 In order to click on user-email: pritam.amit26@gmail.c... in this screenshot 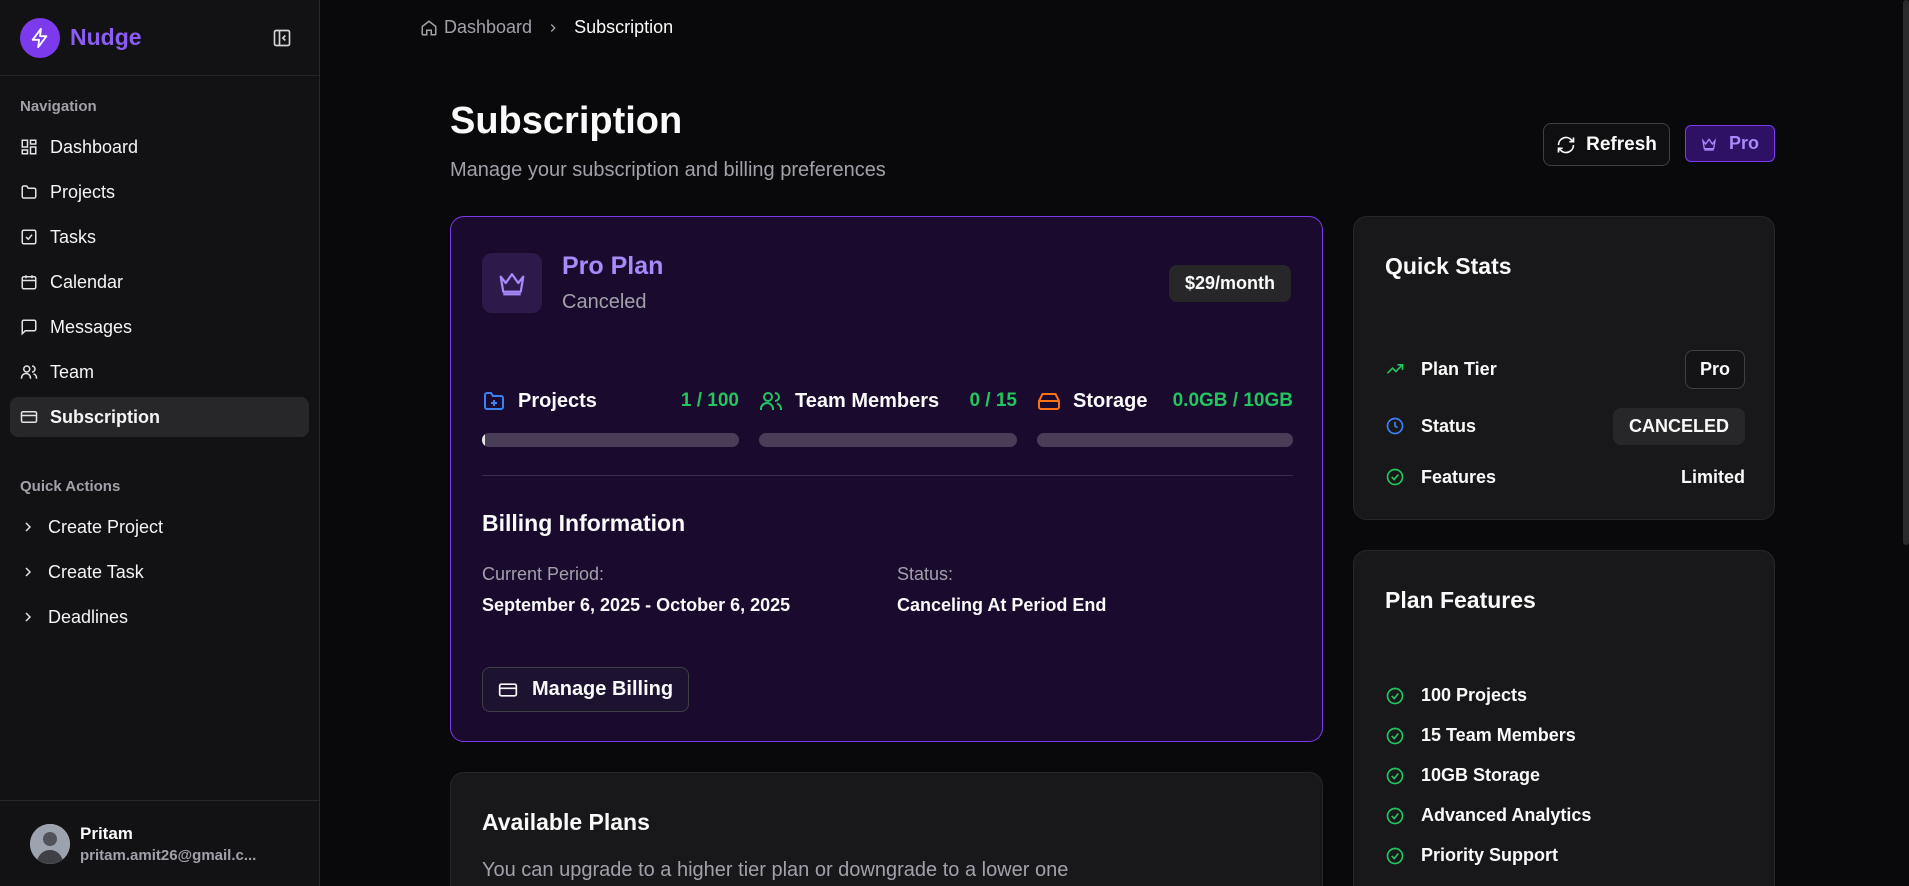, I will do `click(168, 855)`.